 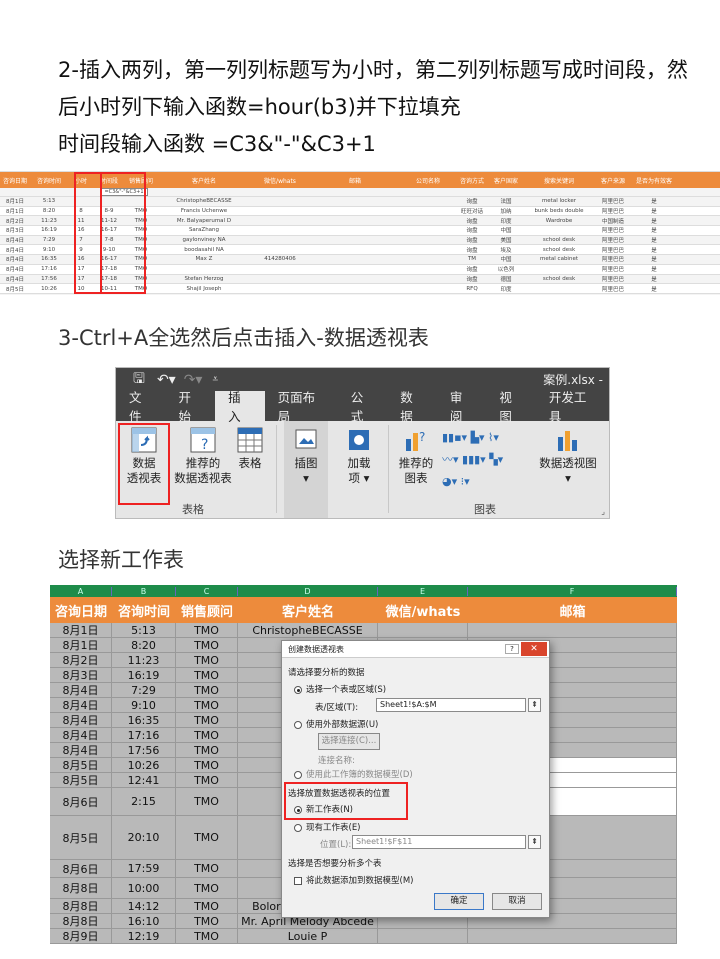 I want to click on sheet2-cell: 8月5日, so click(x=81, y=780).